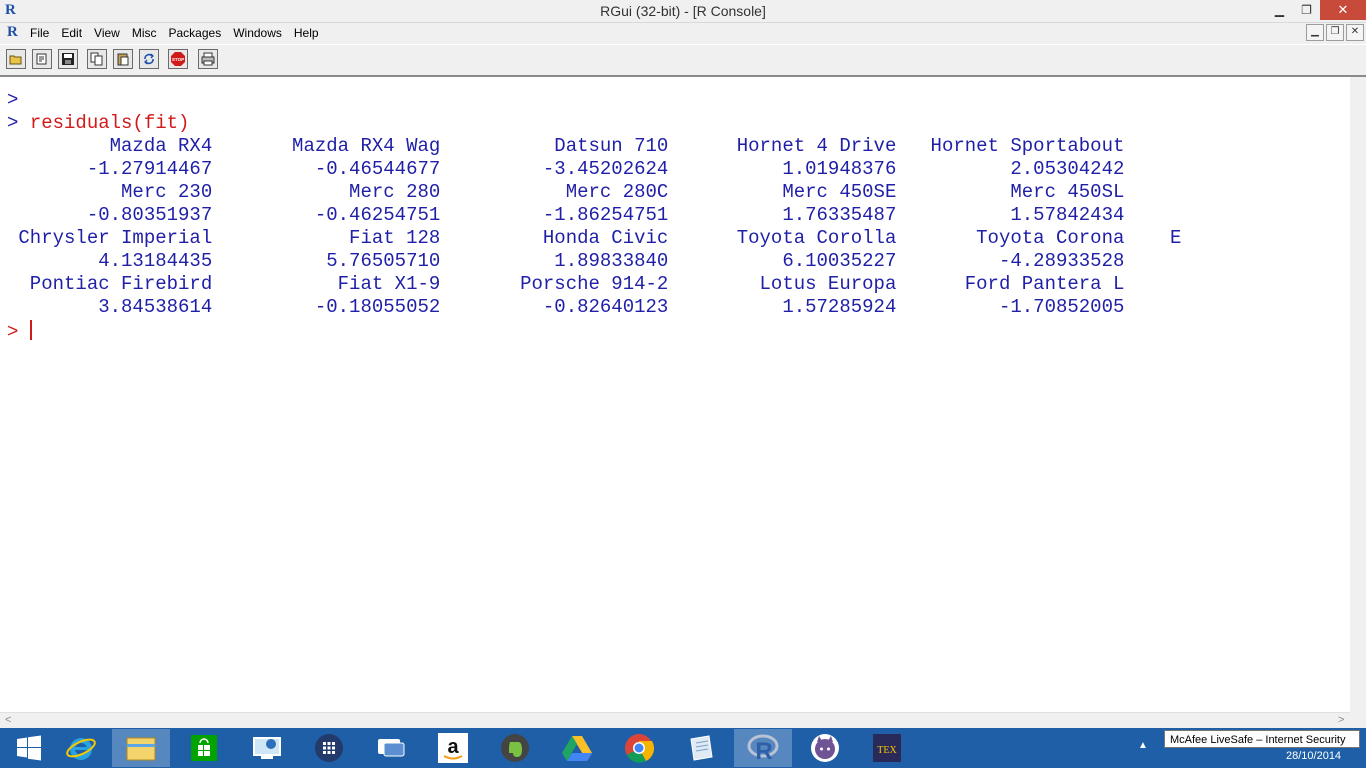  I want to click on notepad-icon, so click(701, 748).